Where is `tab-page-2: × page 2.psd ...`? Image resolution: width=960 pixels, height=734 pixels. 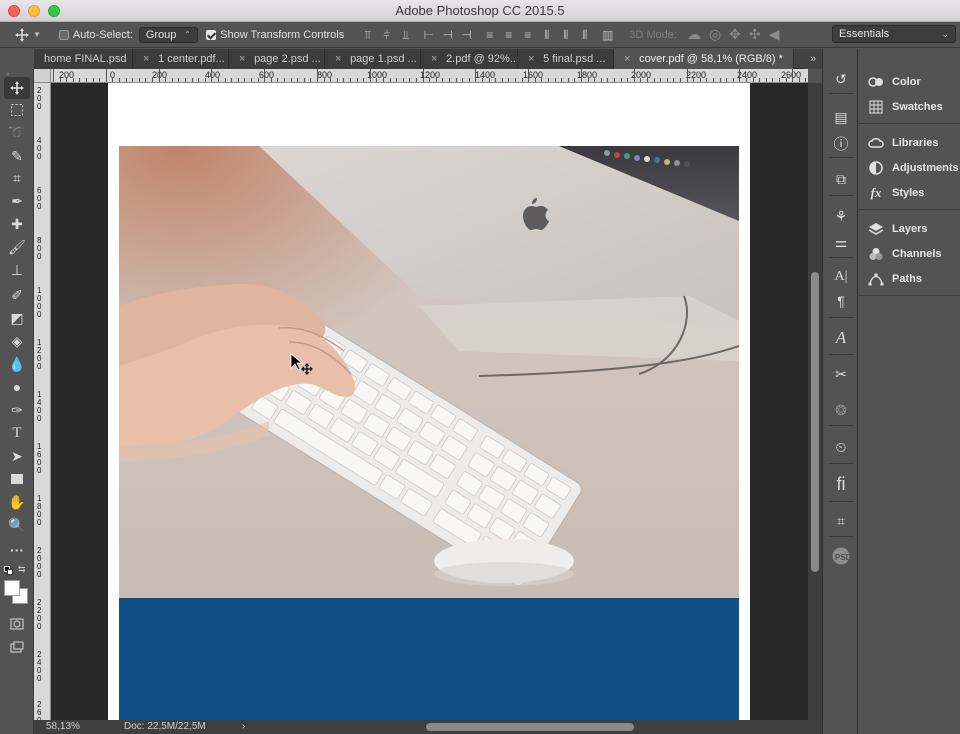
tab-page-2: × page 2.psd ... is located at coordinates (277, 59).